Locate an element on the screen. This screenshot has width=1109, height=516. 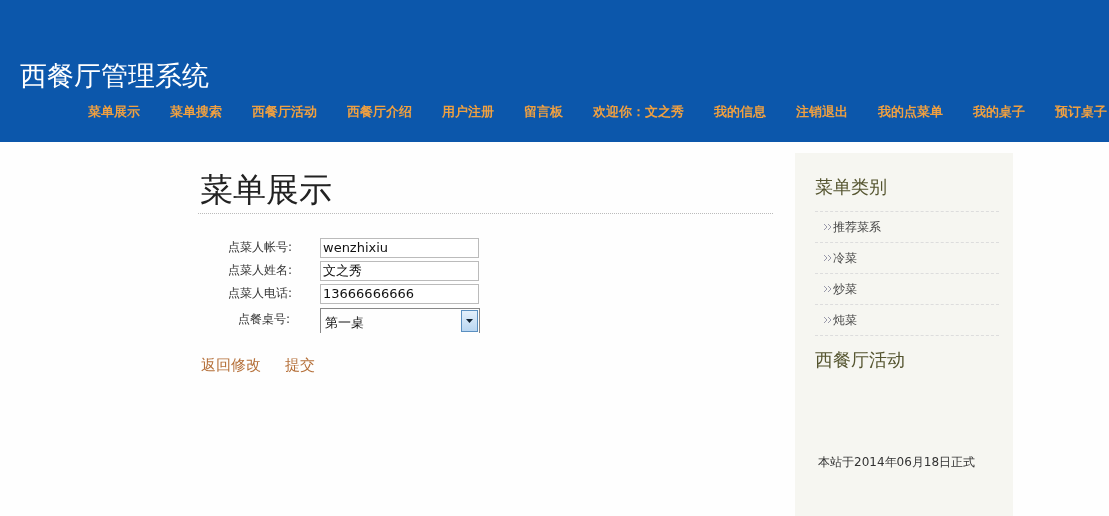
nav-link: 我的信息 is located at coordinates (740, 112).